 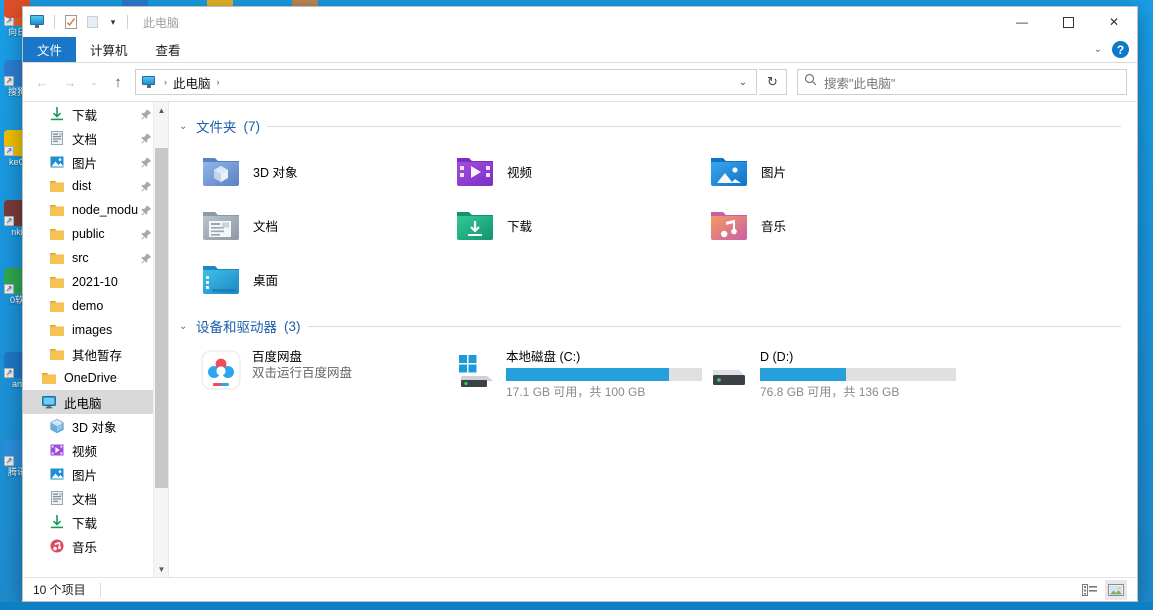 I want to click on device-tile: 百度网盘 双击运行百度网盘, so click(x=306, y=372).